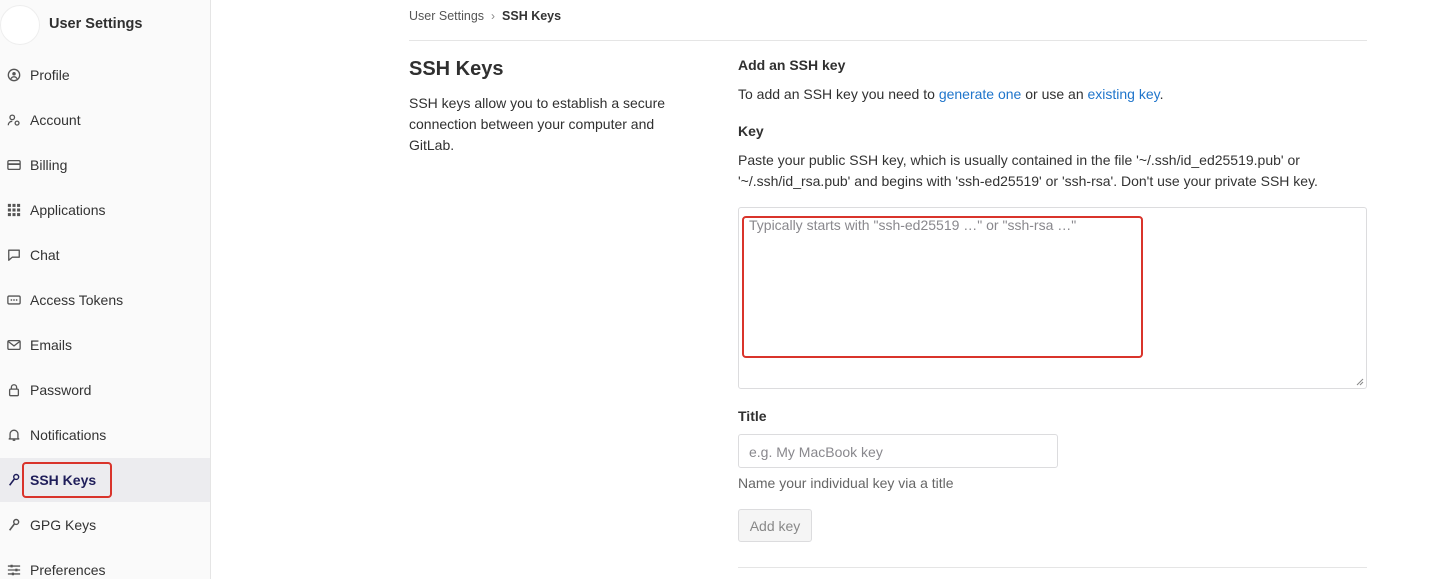  What do you see at coordinates (61, 390) in the screenshot?
I see `sidebar-item-label: Password` at bounding box center [61, 390].